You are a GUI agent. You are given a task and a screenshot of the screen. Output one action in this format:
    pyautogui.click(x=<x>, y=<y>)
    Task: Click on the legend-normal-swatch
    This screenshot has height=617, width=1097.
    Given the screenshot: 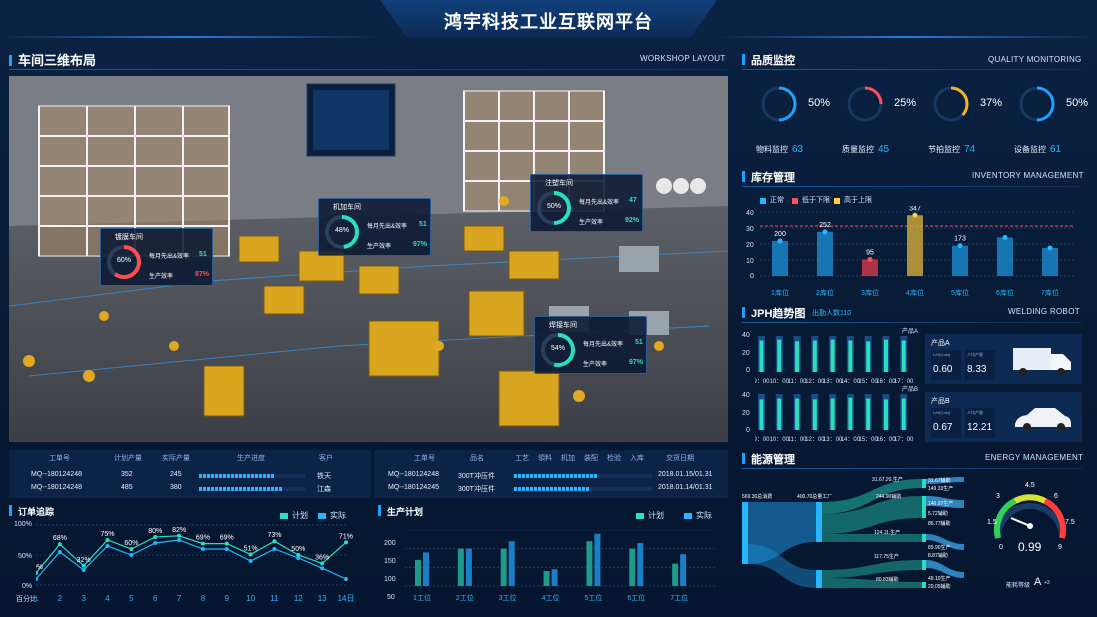 What is the action you would take?
    pyautogui.click(x=763, y=201)
    